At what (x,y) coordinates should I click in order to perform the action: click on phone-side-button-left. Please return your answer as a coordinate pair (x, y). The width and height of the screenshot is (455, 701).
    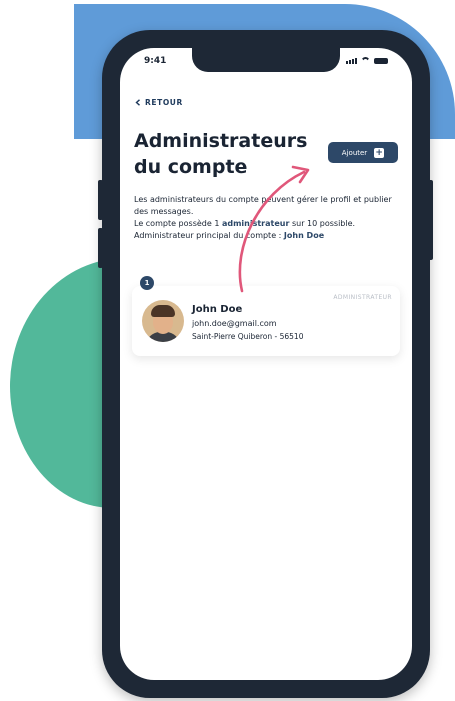
    Looking at the image, I should click on (100, 200).